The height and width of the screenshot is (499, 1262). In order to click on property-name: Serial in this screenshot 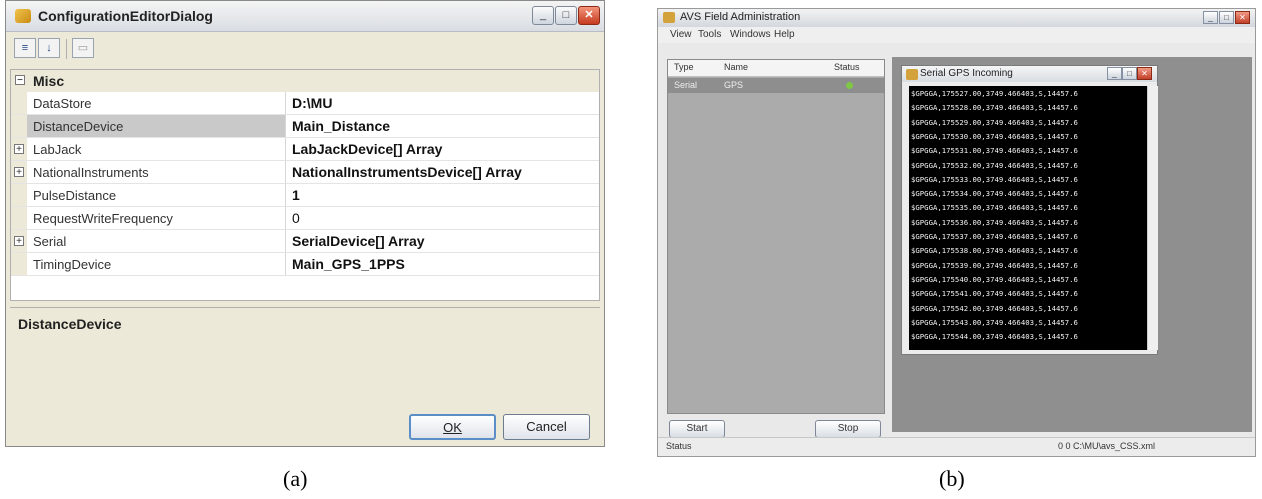, I will do `click(50, 241)`.